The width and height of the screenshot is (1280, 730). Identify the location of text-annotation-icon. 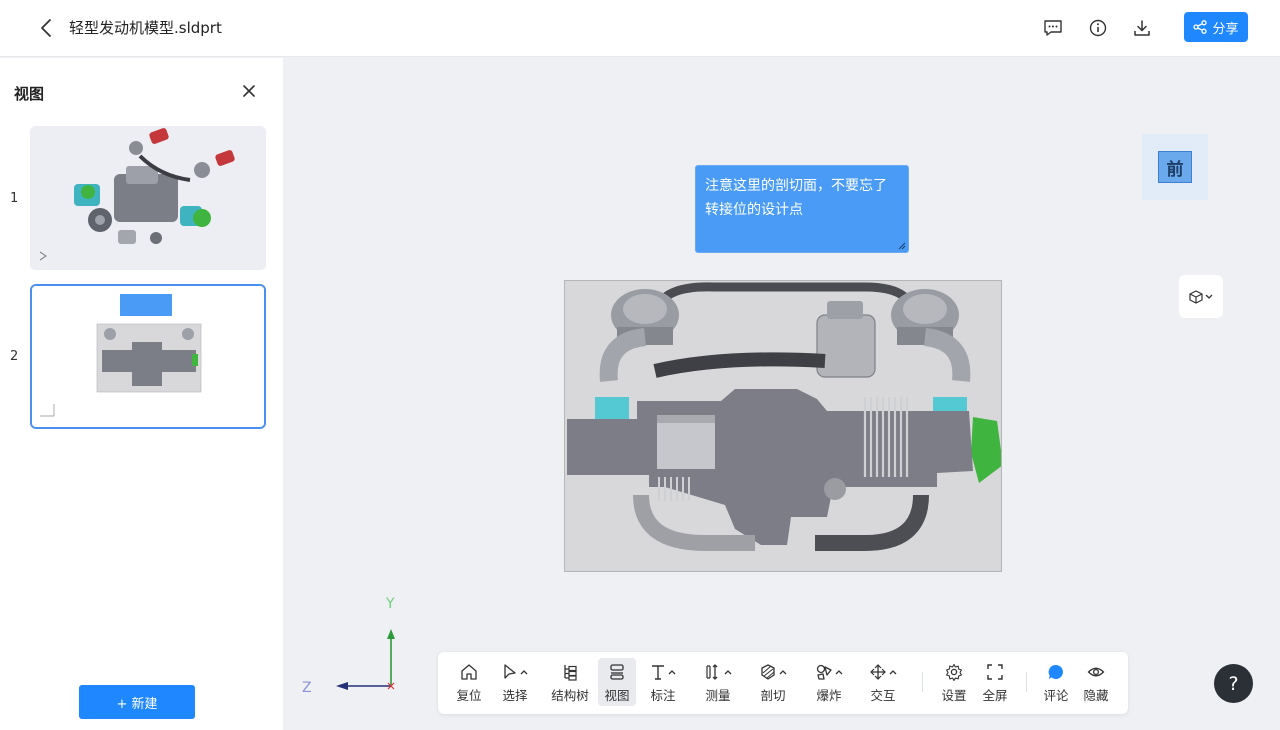
(658, 672).